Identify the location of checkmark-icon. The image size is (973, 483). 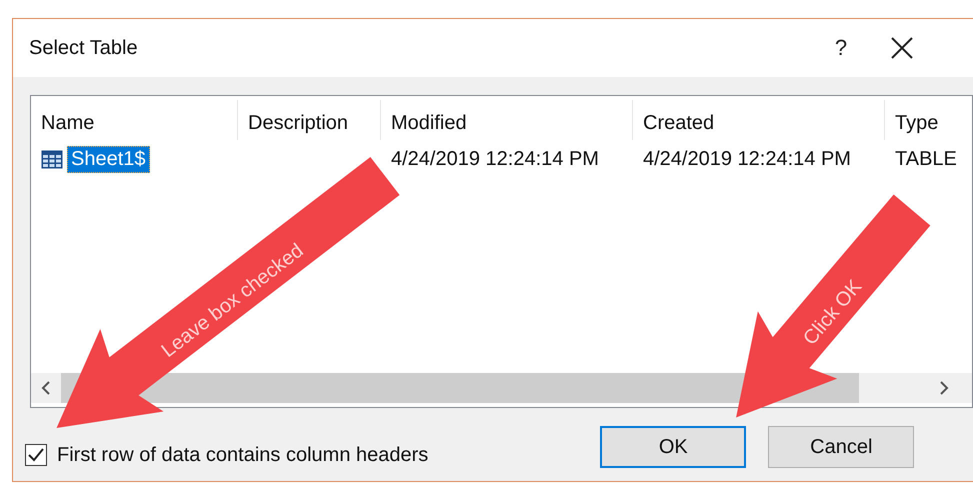
(36, 455).